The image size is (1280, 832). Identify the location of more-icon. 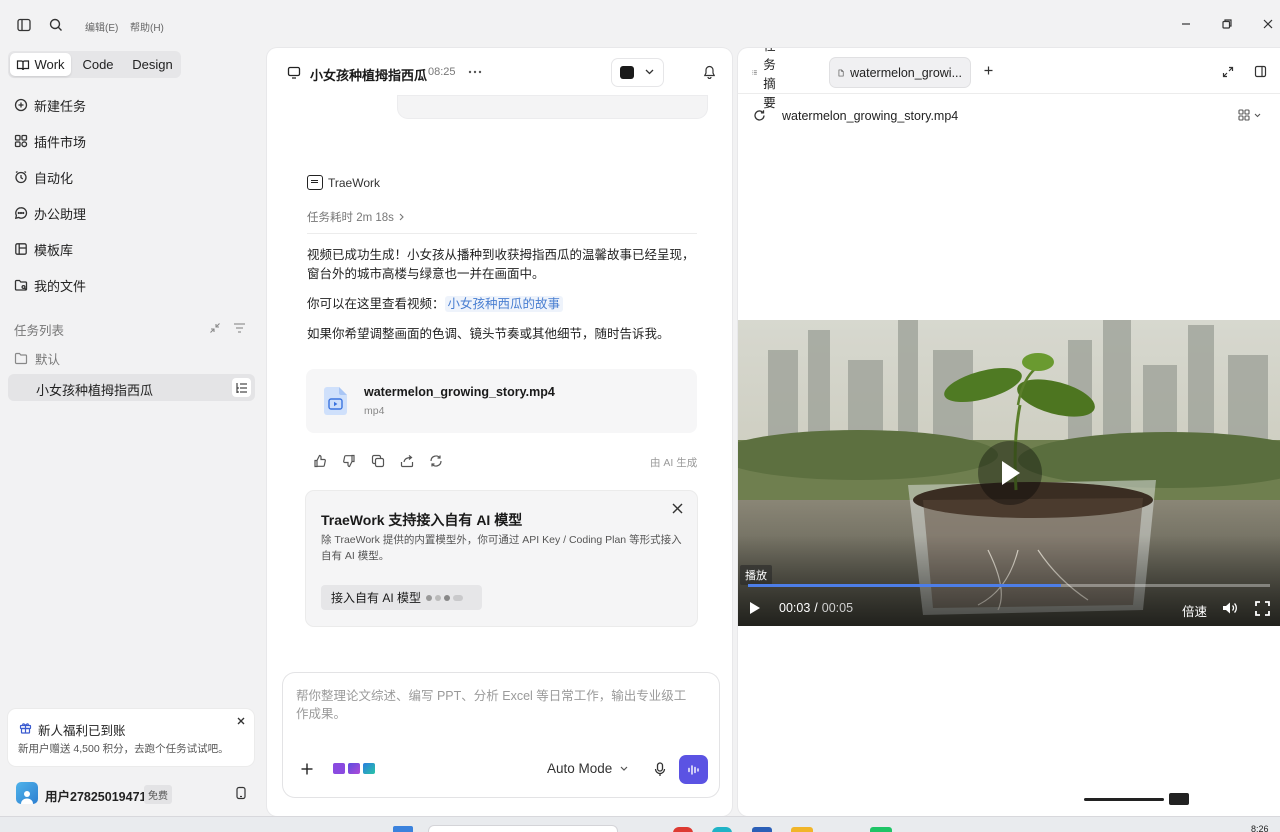
(475, 72).